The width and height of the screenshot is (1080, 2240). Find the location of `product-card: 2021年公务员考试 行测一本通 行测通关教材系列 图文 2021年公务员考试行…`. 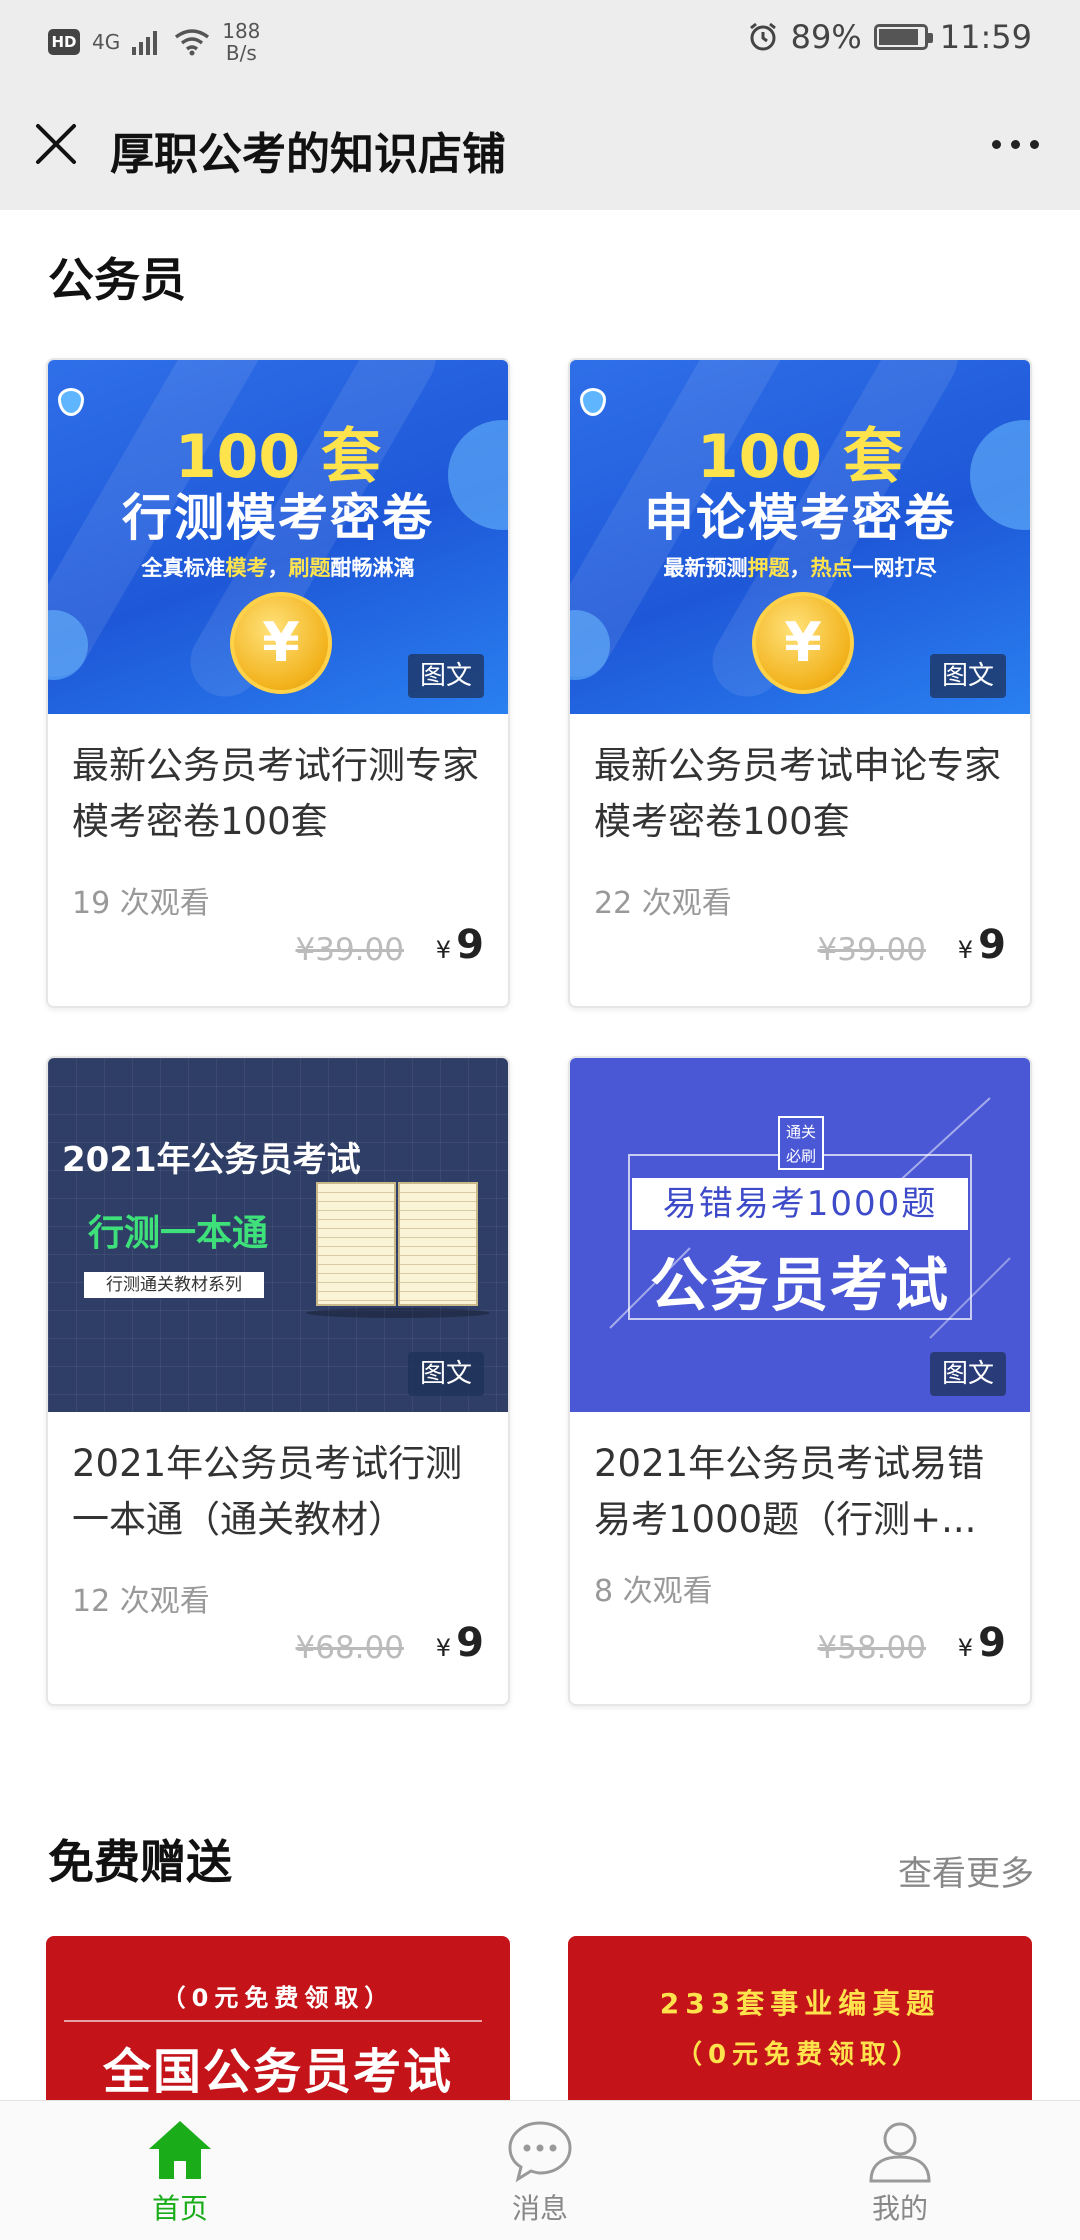

product-card: 2021年公务员考试 行测一本通 行测通关教材系列 图文 2021年公务员考试行… is located at coordinates (278, 1381).